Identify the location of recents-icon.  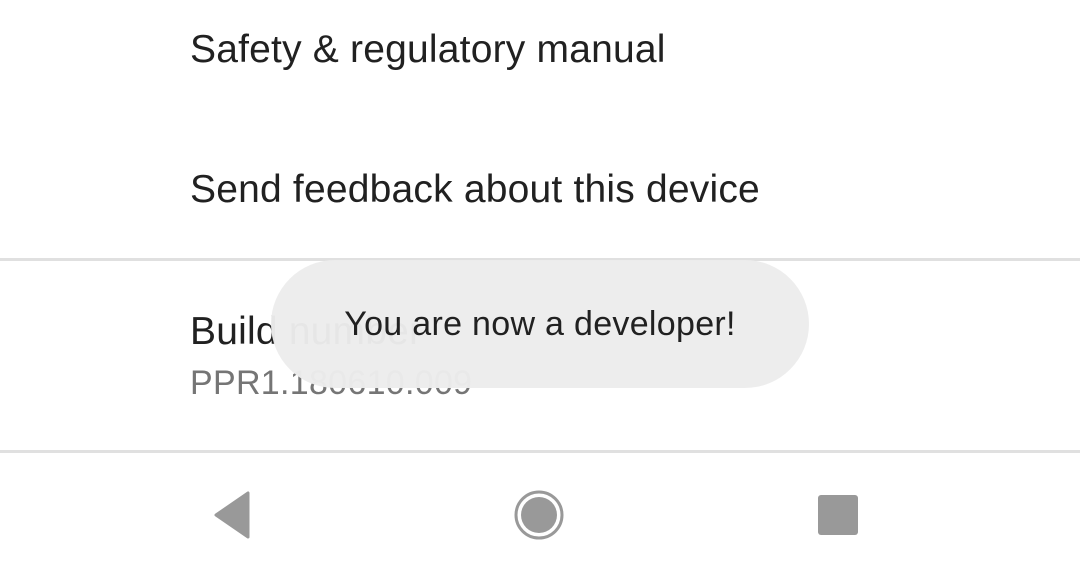
(838, 515).